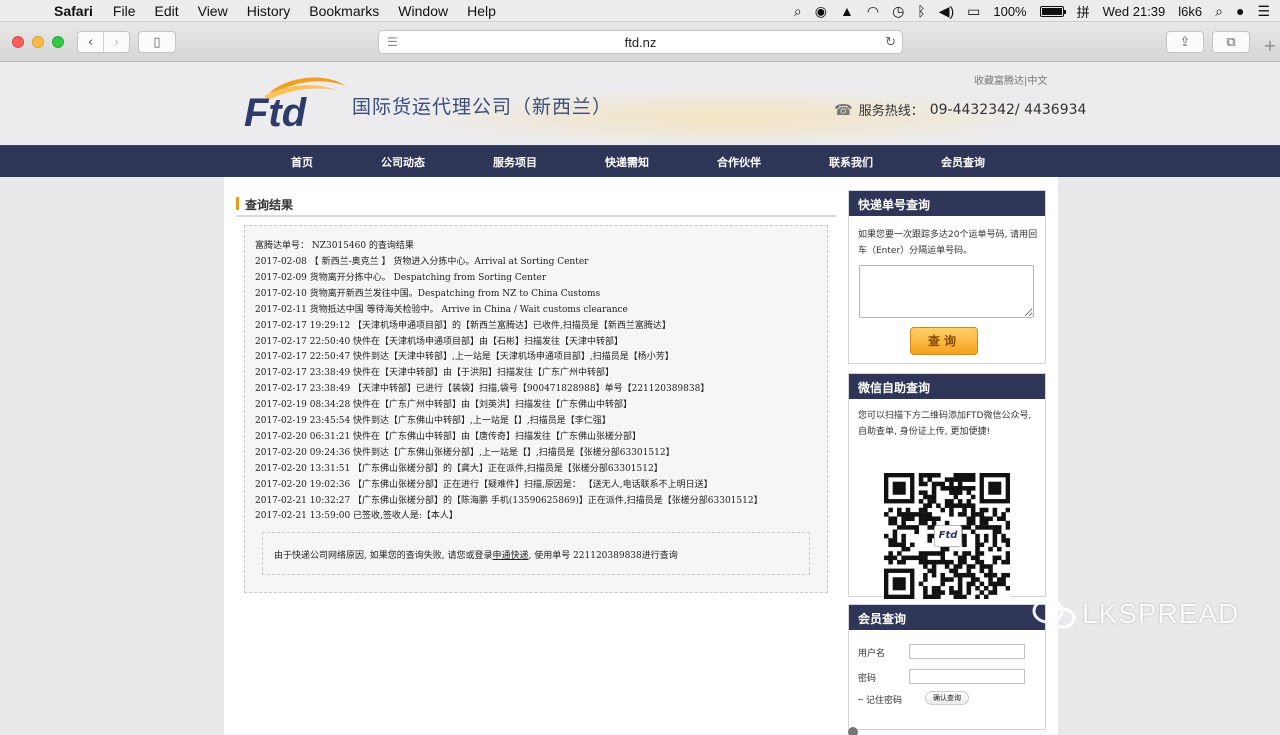 The height and width of the screenshot is (735, 1280). Describe the element at coordinates (1134, 11) in the screenshot. I see `menu-clock: Wed 21:39` at that location.